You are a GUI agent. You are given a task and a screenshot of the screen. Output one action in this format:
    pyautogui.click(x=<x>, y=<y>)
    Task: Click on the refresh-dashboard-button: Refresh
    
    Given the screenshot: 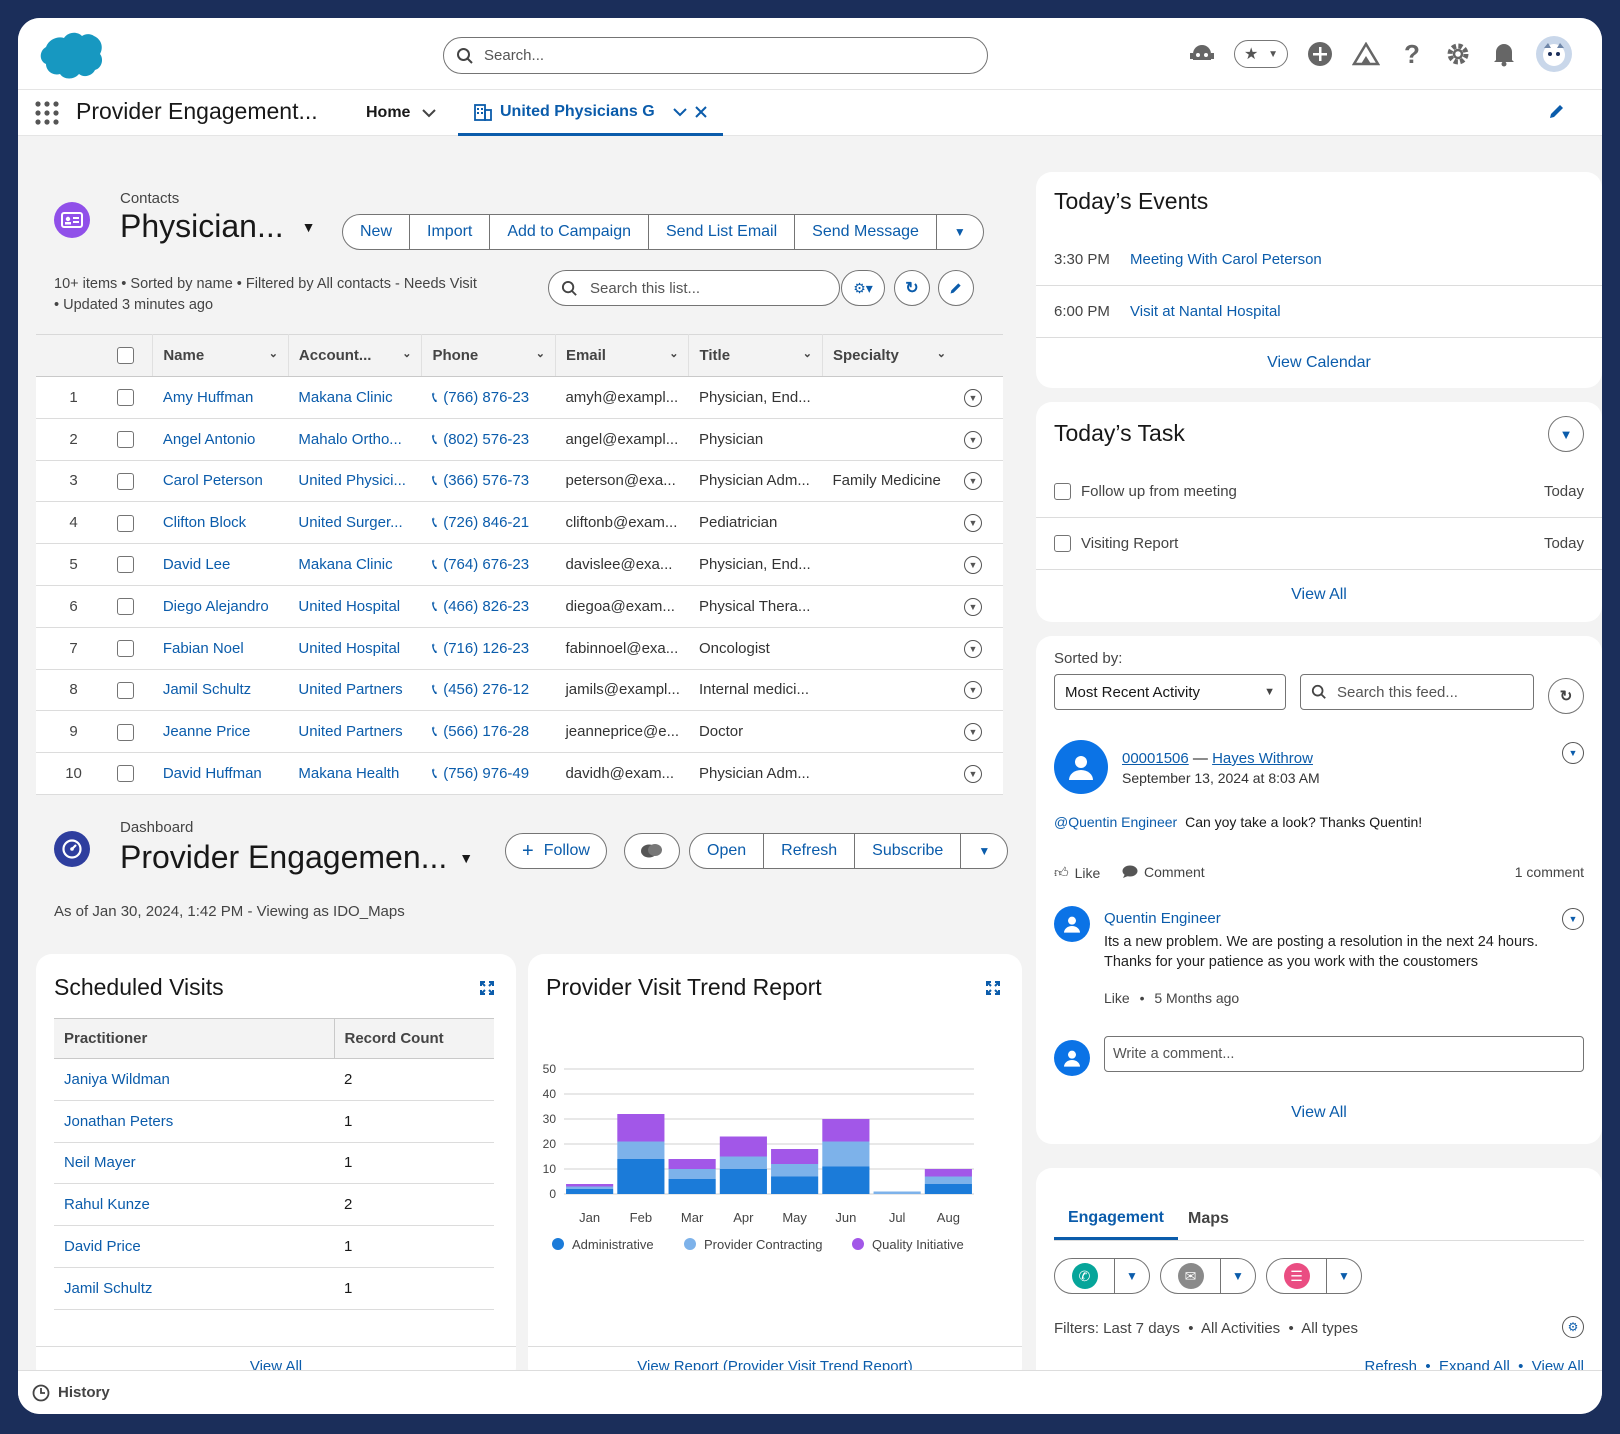 What is the action you would take?
    pyautogui.click(x=810, y=851)
    